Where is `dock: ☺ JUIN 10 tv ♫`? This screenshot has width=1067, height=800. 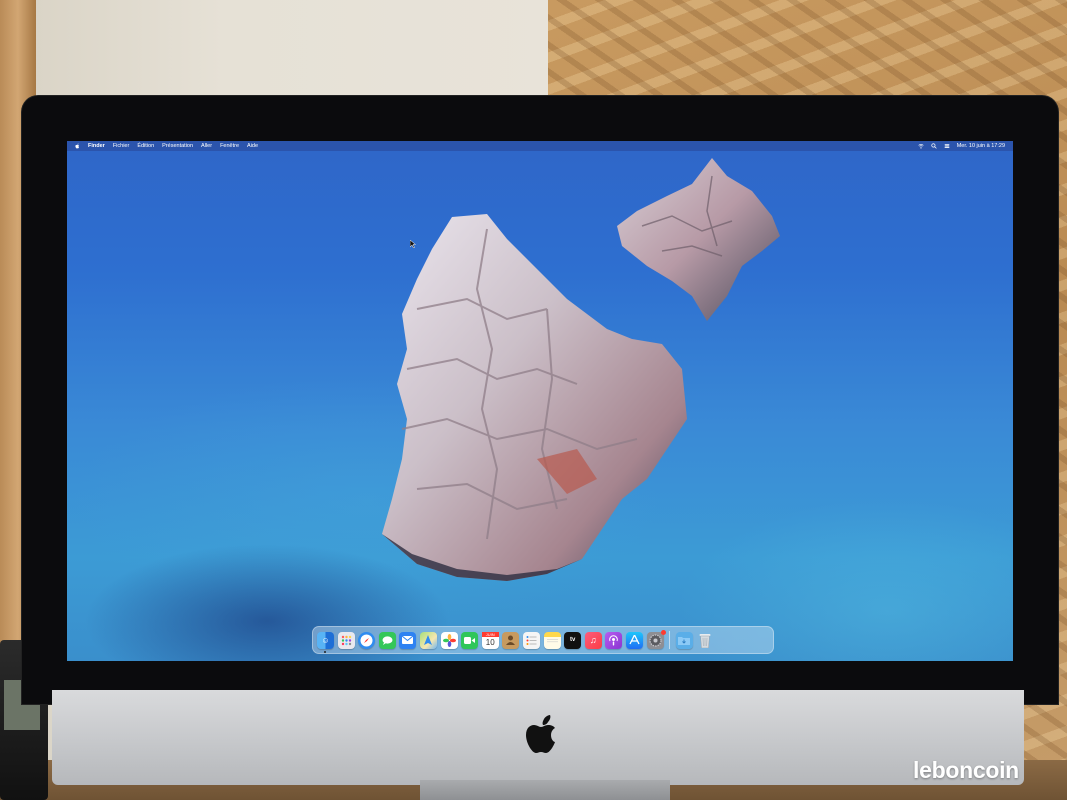
dock: ☺ JUIN 10 tv ♫ is located at coordinates (543, 640).